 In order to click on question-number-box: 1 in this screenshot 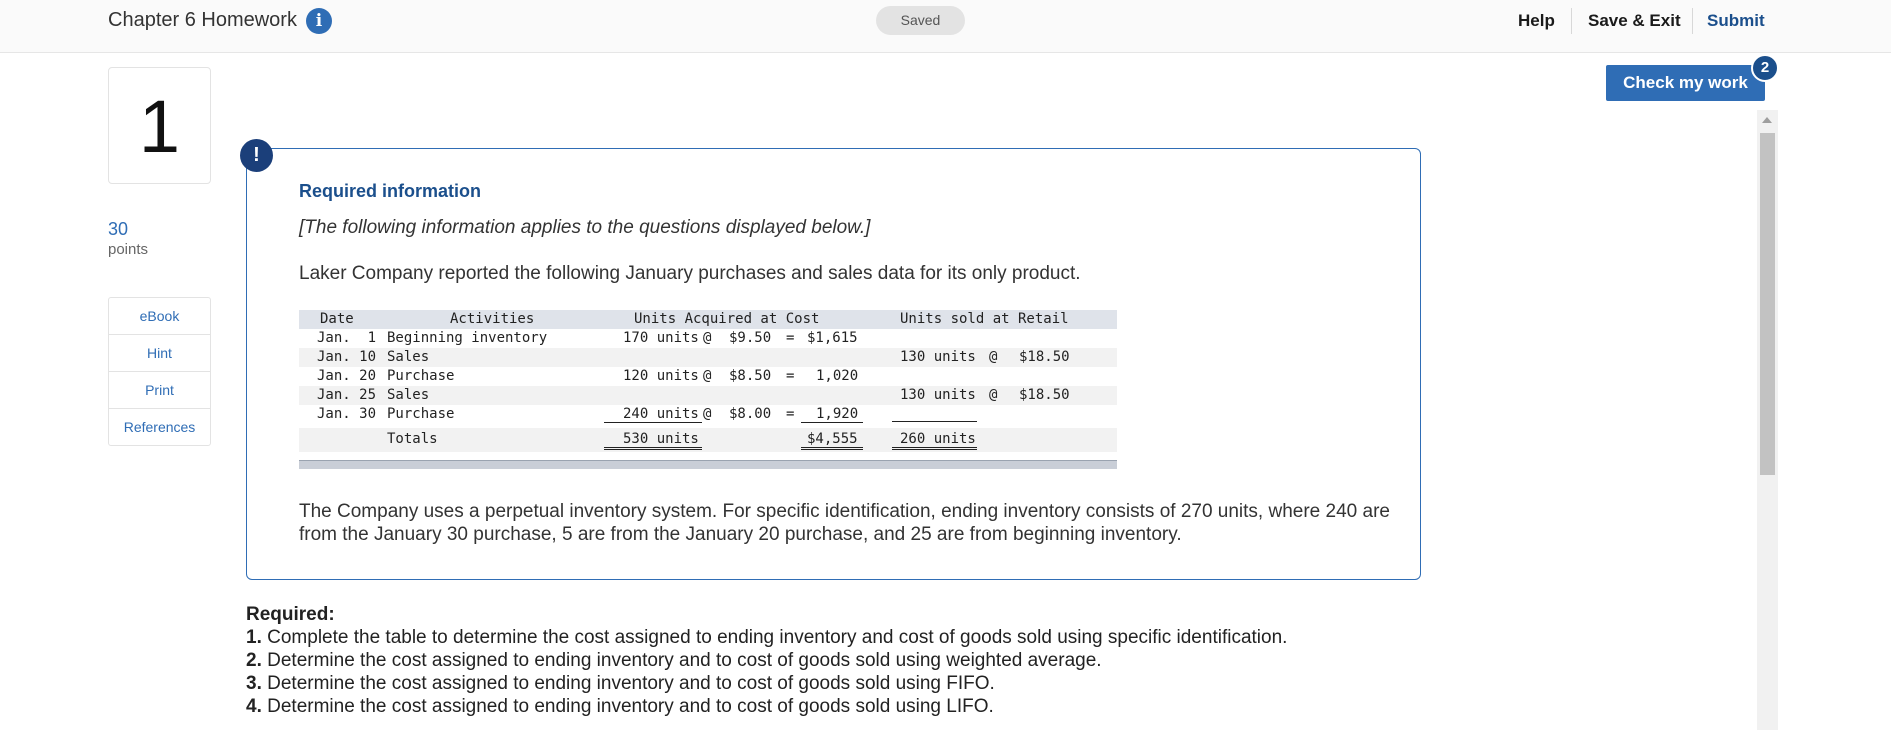, I will do `click(159, 125)`.